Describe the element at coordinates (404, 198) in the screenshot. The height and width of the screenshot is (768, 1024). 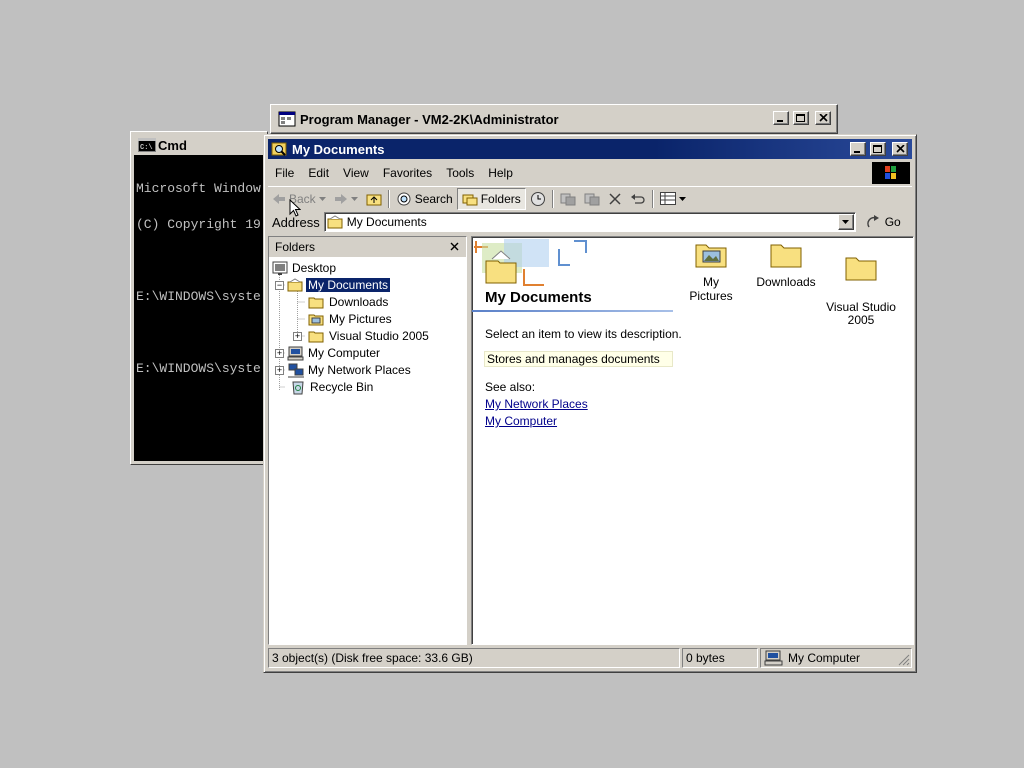
I see `search-icon` at that location.